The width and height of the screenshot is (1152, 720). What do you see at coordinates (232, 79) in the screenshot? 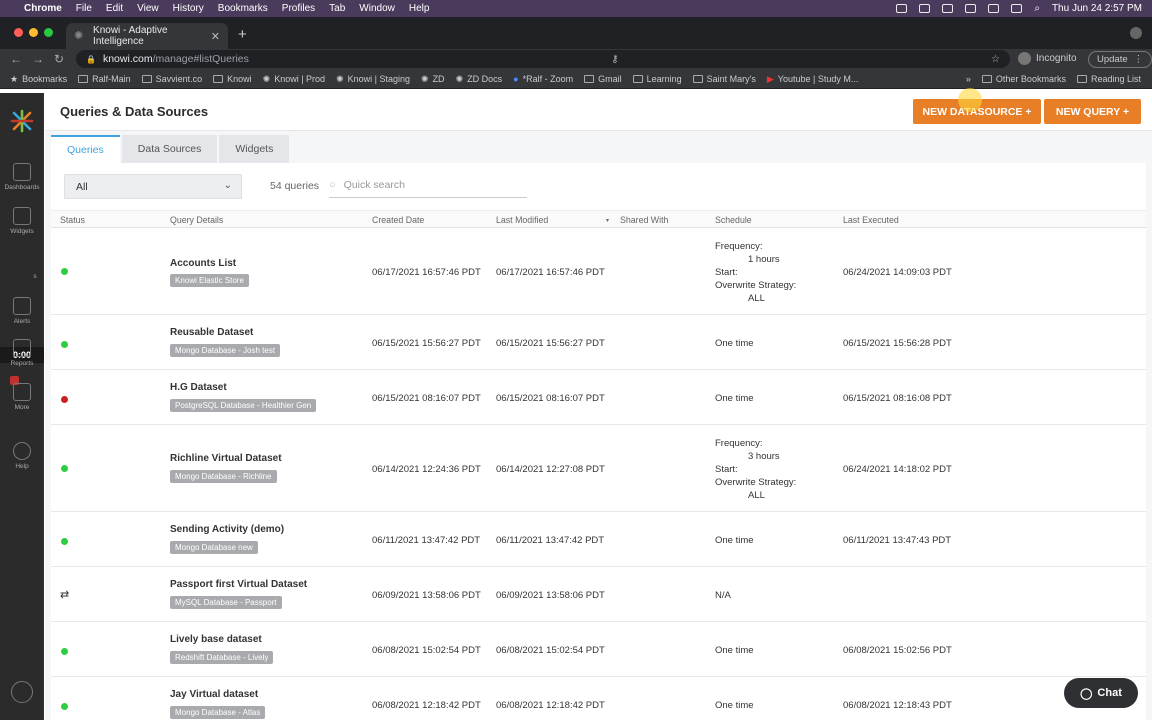
I see `bookmark-knowi: Knowi` at bounding box center [232, 79].